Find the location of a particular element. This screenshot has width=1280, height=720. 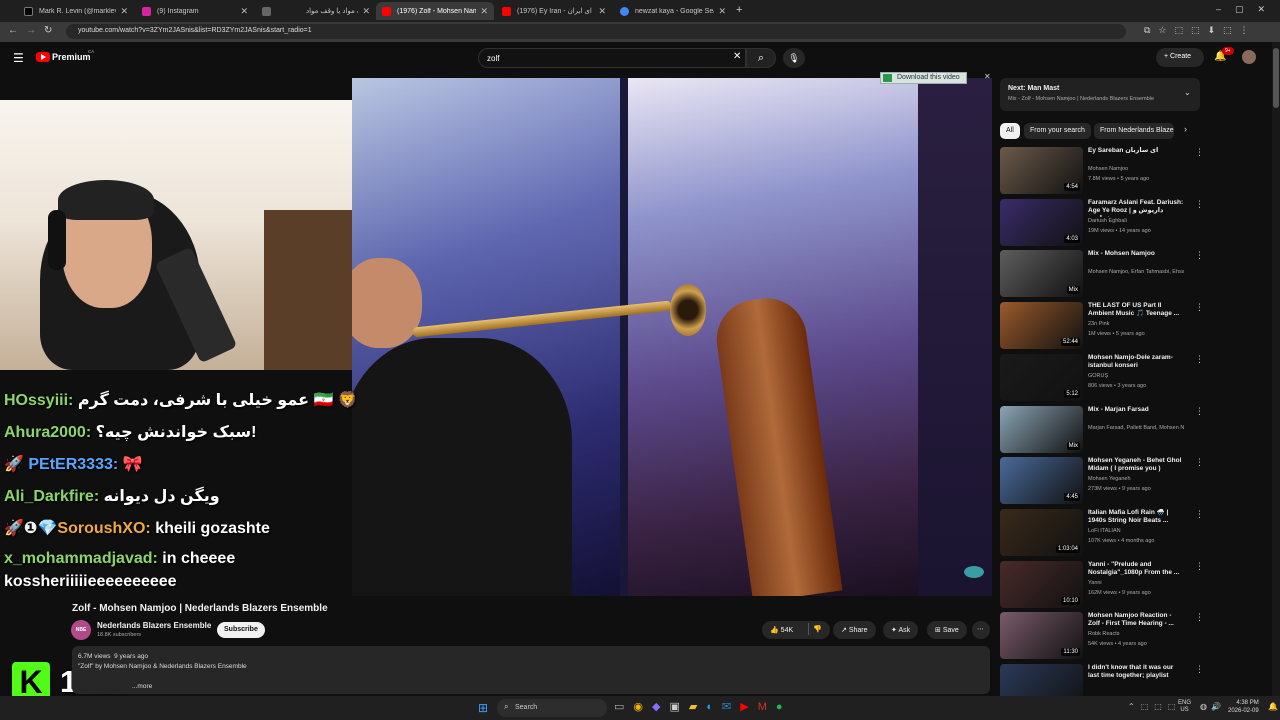

recommendation-channel: GÖRÜŞ is located at coordinates (1136, 376).